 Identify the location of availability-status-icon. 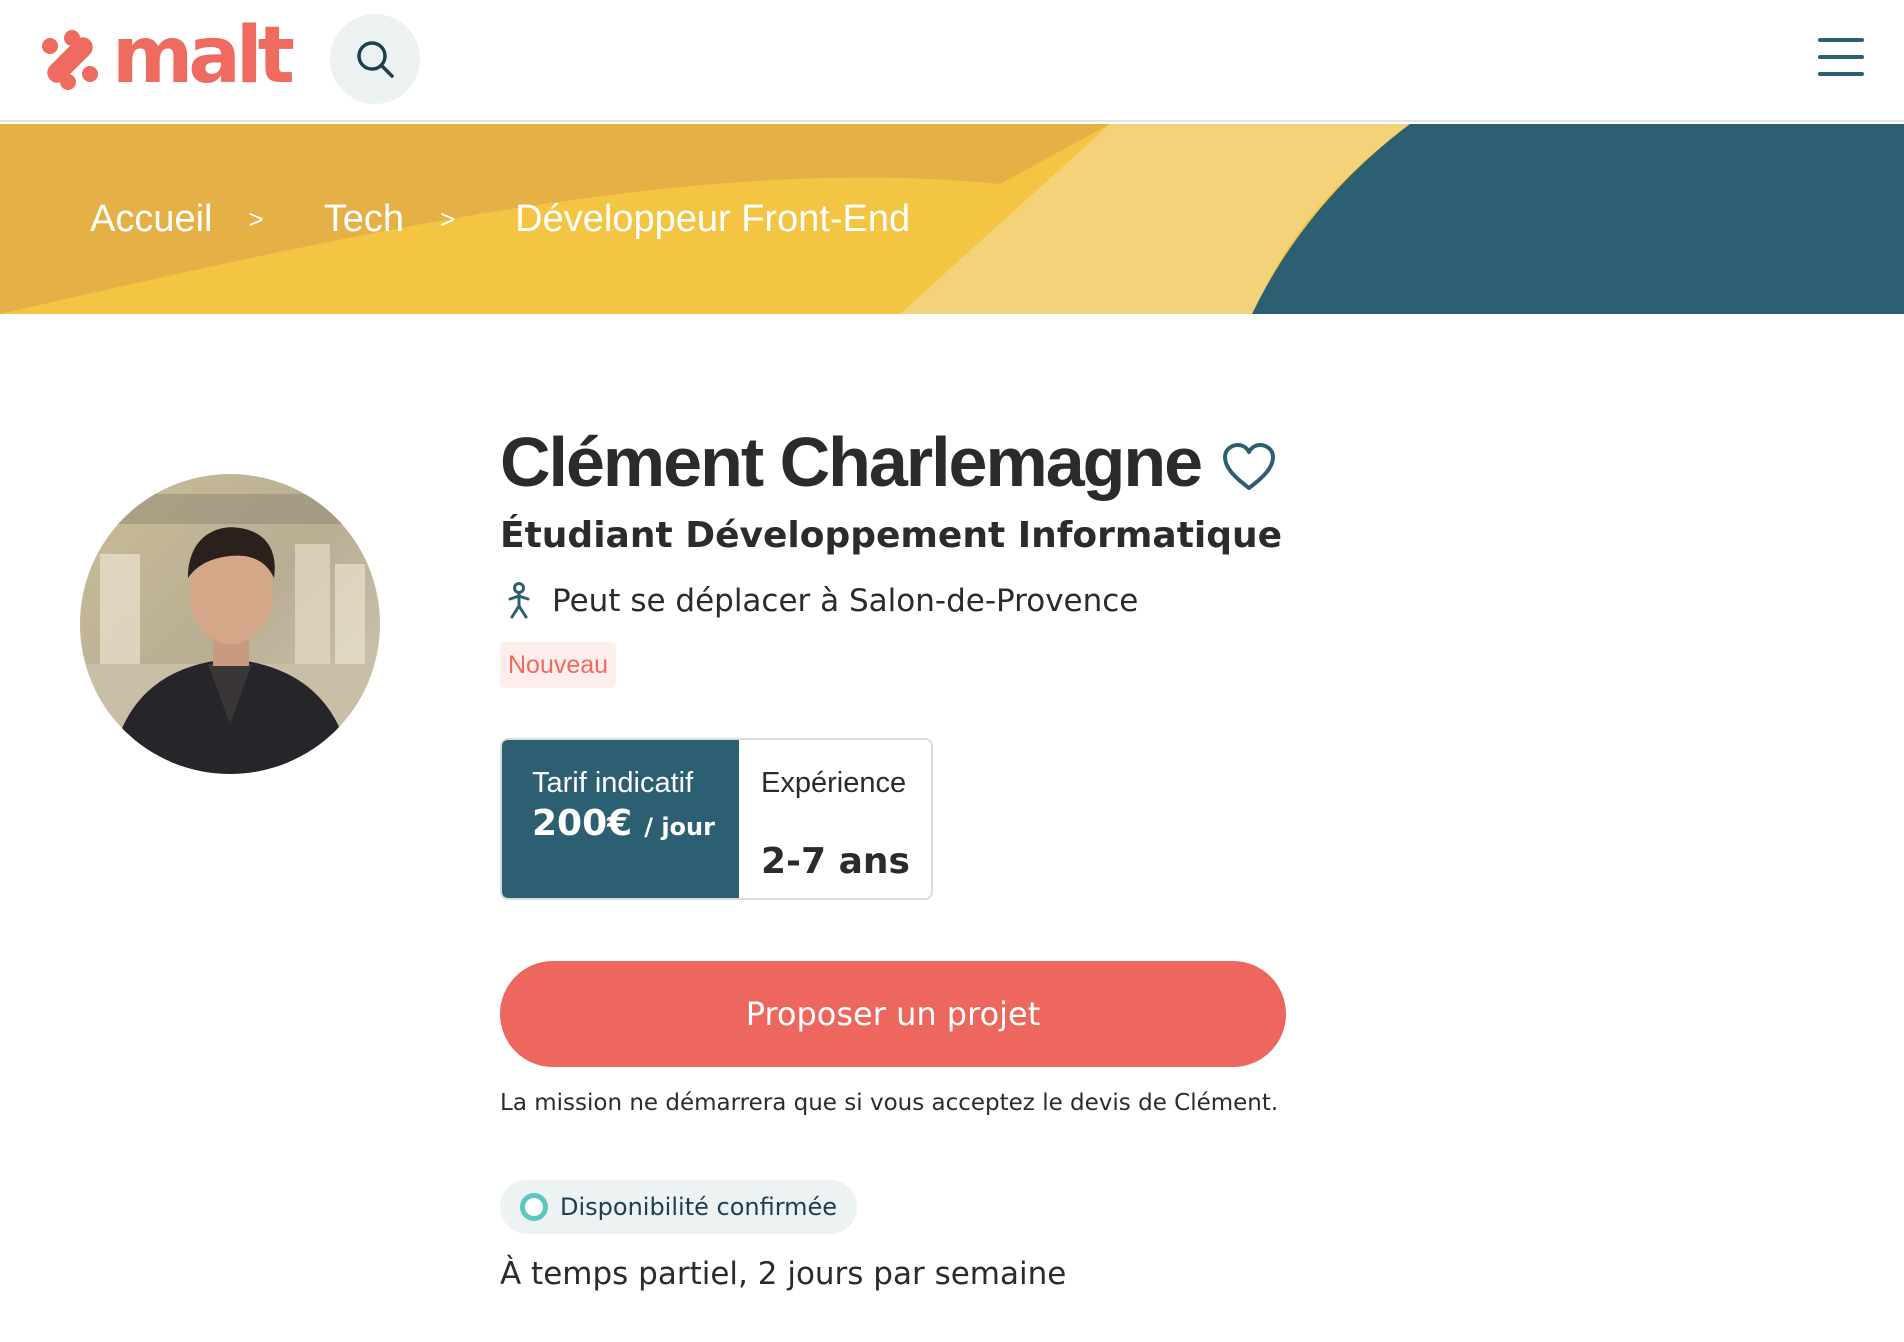
(534, 1207).